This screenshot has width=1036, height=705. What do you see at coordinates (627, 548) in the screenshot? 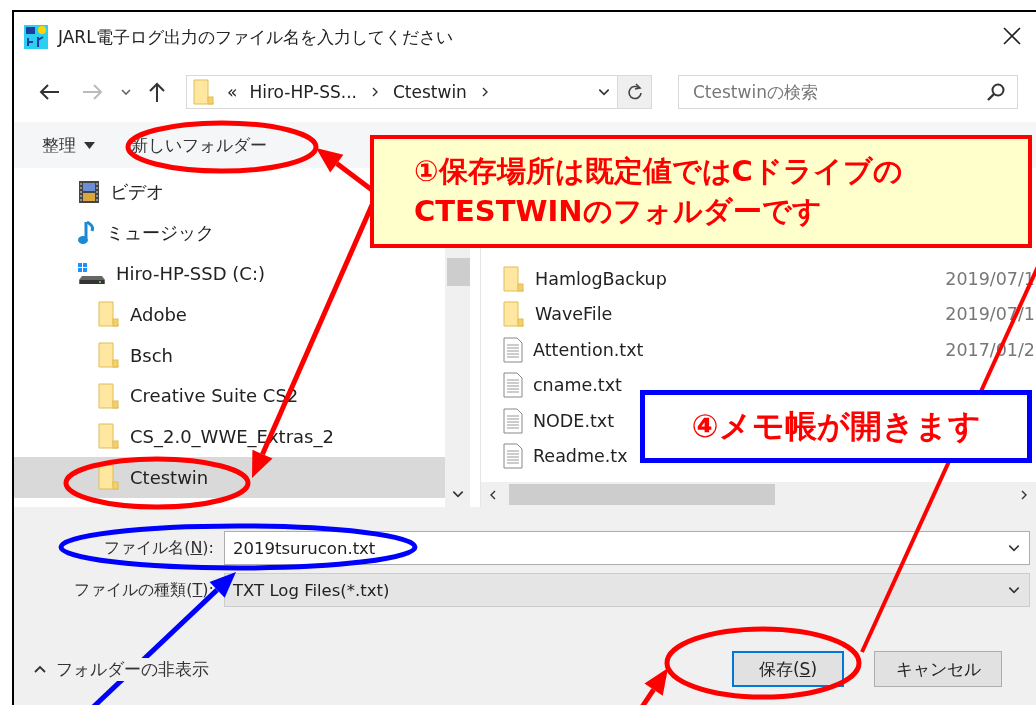
I see `file-name-field: 2019tsurucon.txt` at bounding box center [627, 548].